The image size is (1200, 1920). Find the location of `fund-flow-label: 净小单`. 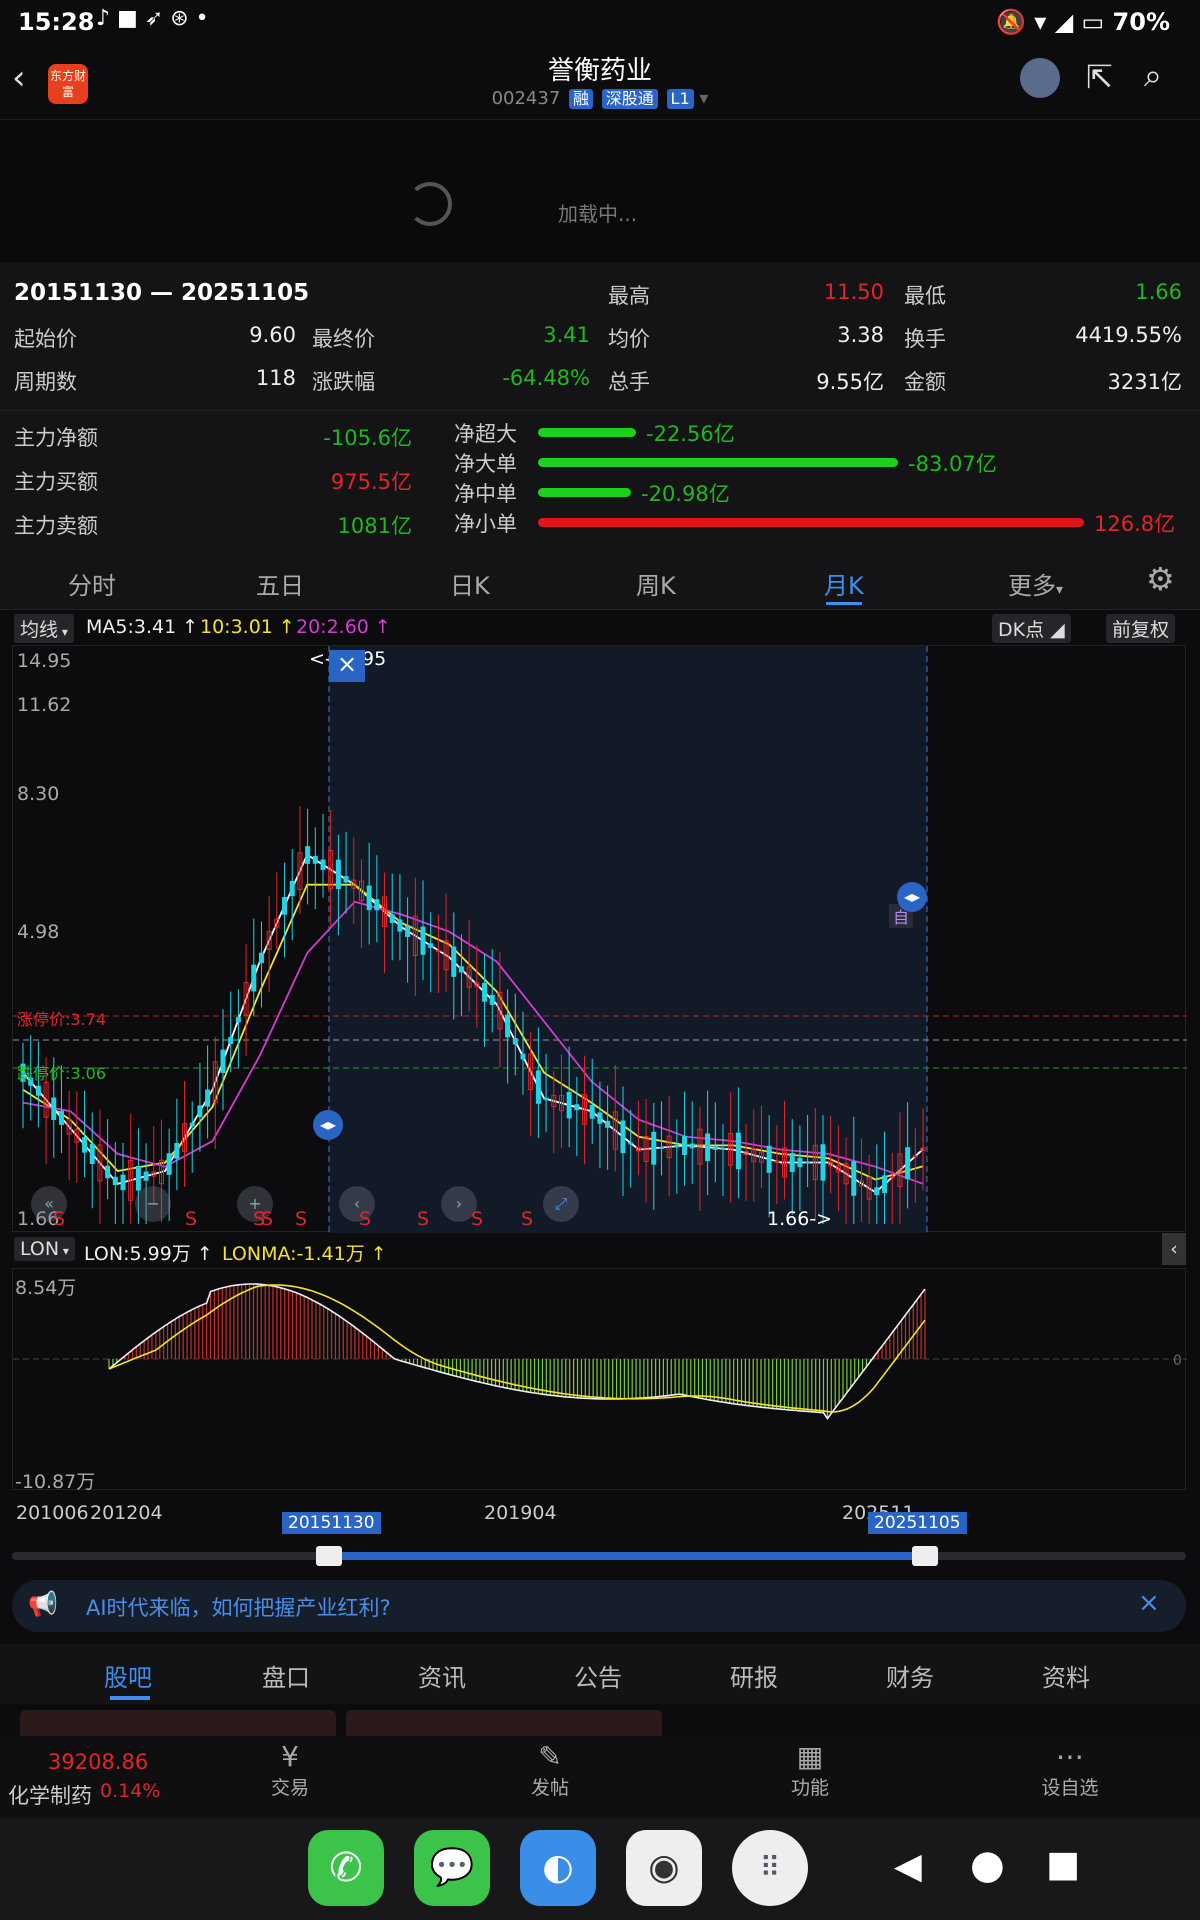

fund-flow-label: 净小单 is located at coordinates (485, 524).